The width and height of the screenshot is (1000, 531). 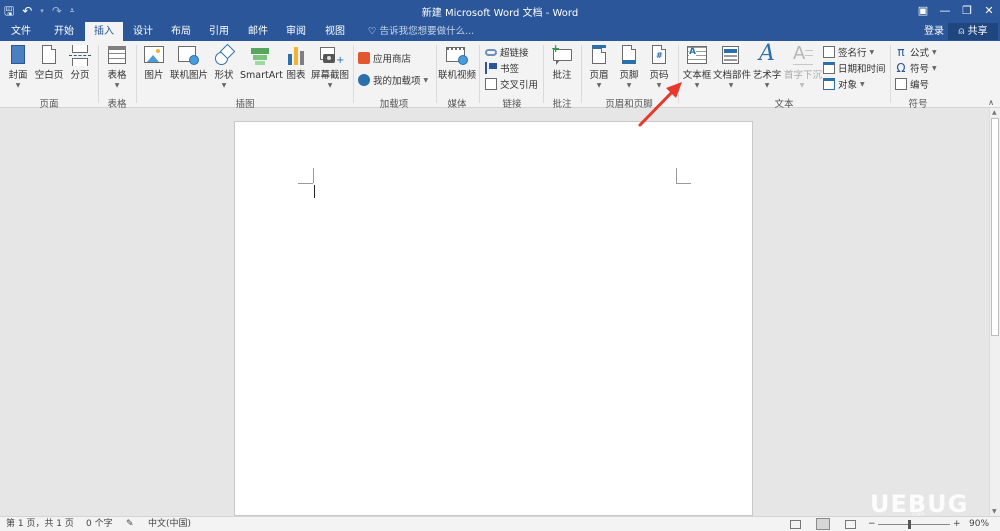 I want to click on numbering-icon, so click(x=901, y=84).